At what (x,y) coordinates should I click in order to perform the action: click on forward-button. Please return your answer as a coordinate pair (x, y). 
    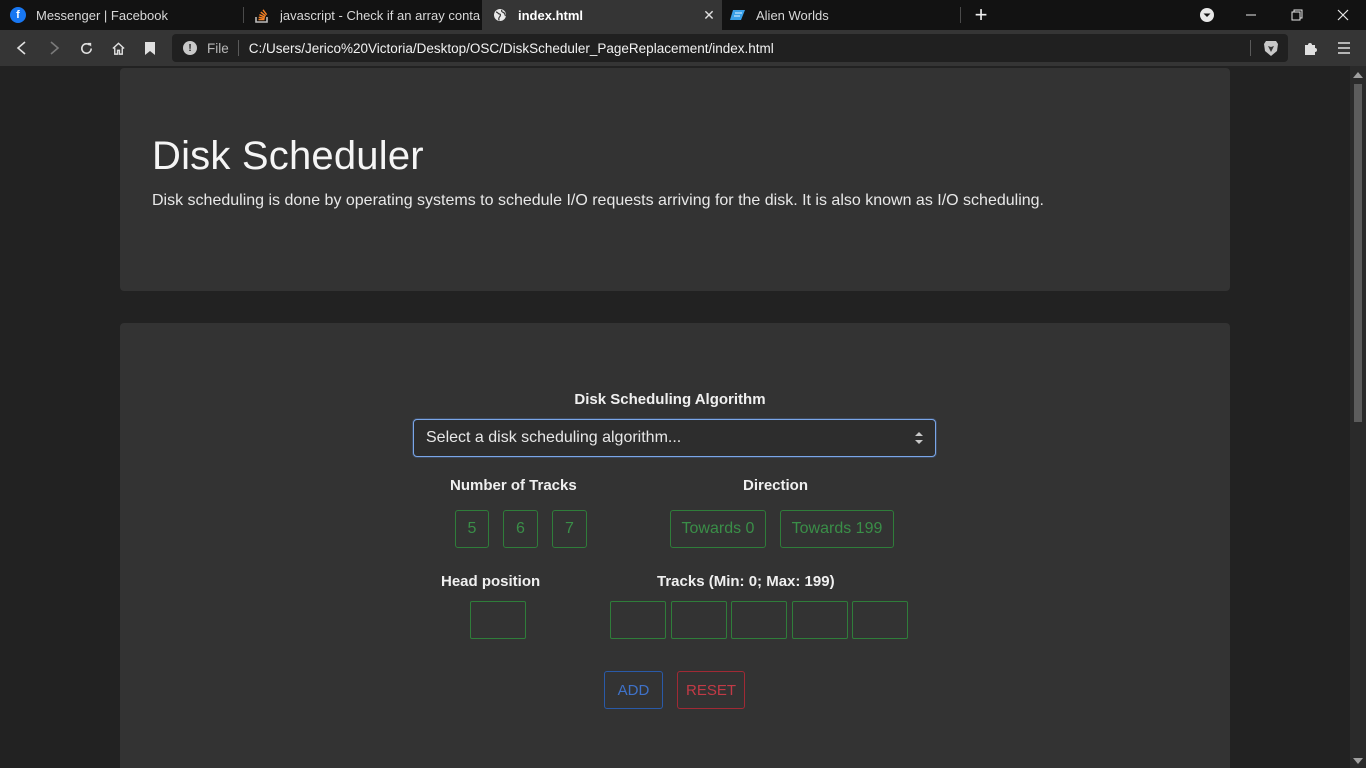
    Looking at the image, I should click on (54, 48).